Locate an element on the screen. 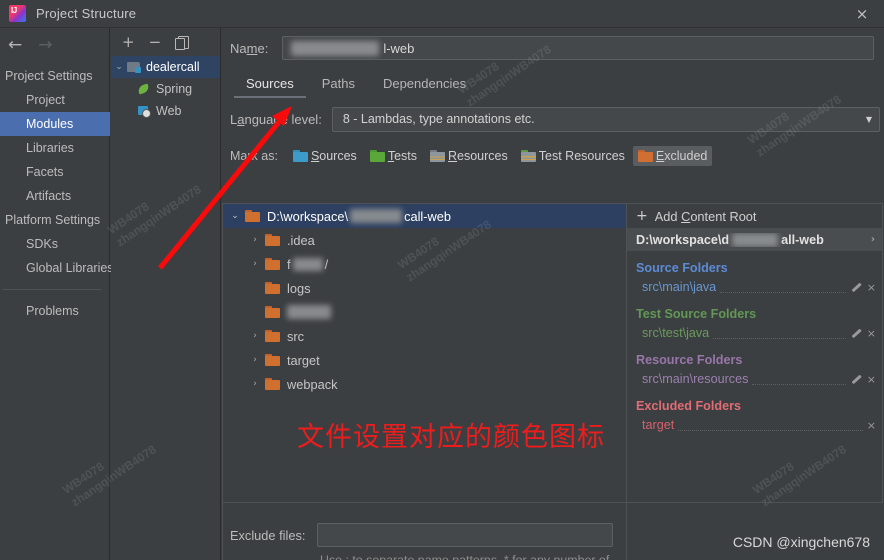 This screenshot has height=560, width=884. tree-row-label-suffix: call-web is located at coordinates (428, 216).